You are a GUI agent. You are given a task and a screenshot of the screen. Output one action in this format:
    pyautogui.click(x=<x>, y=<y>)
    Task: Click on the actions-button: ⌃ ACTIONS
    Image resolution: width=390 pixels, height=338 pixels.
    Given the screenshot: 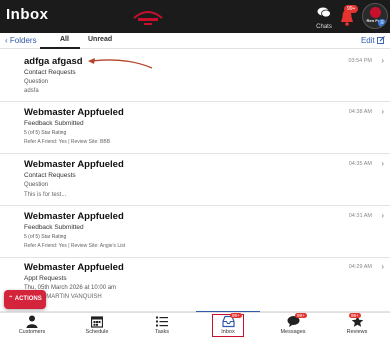 What is the action you would take?
    pyautogui.click(x=25, y=299)
    